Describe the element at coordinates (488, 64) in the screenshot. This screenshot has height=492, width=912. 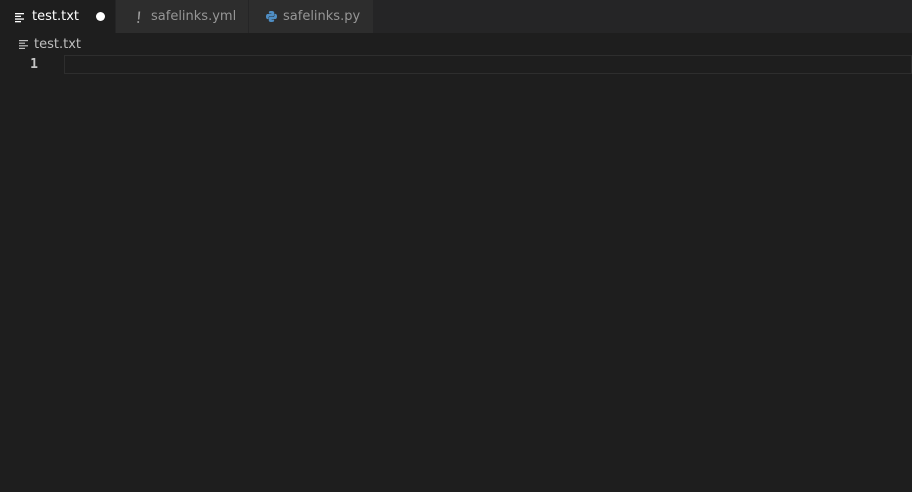
I see `current-line-highlight` at that location.